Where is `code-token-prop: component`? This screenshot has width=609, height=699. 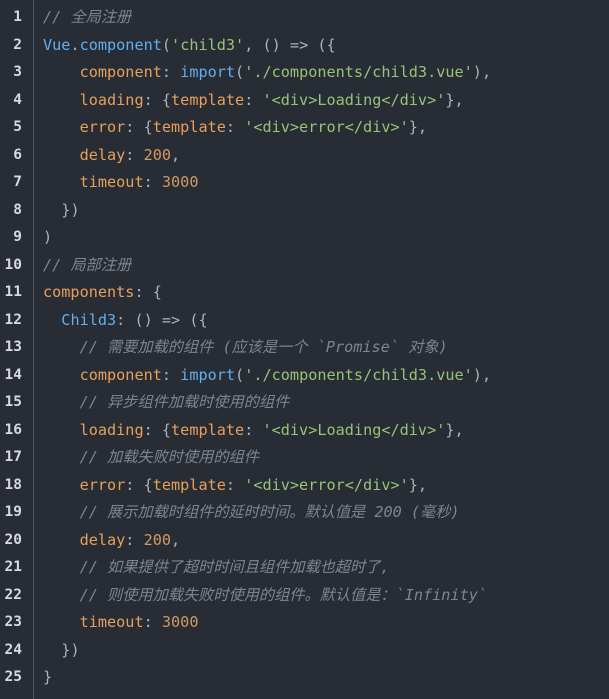
code-token-prop: component is located at coordinates (120, 72).